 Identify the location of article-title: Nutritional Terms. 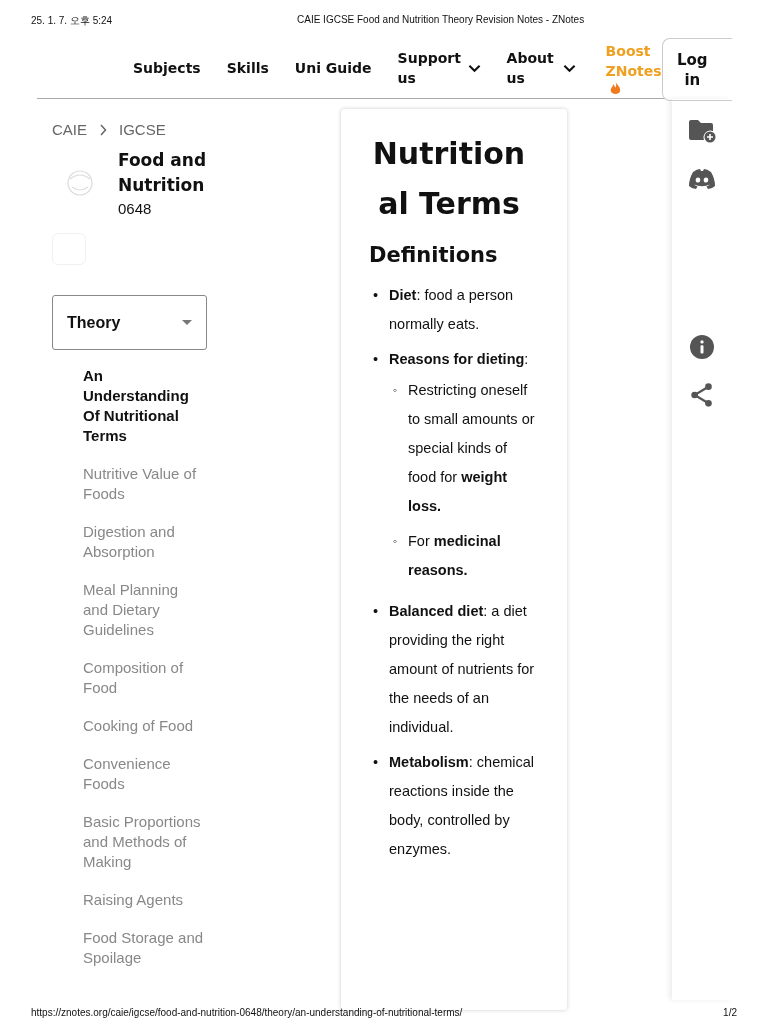
(449, 179).